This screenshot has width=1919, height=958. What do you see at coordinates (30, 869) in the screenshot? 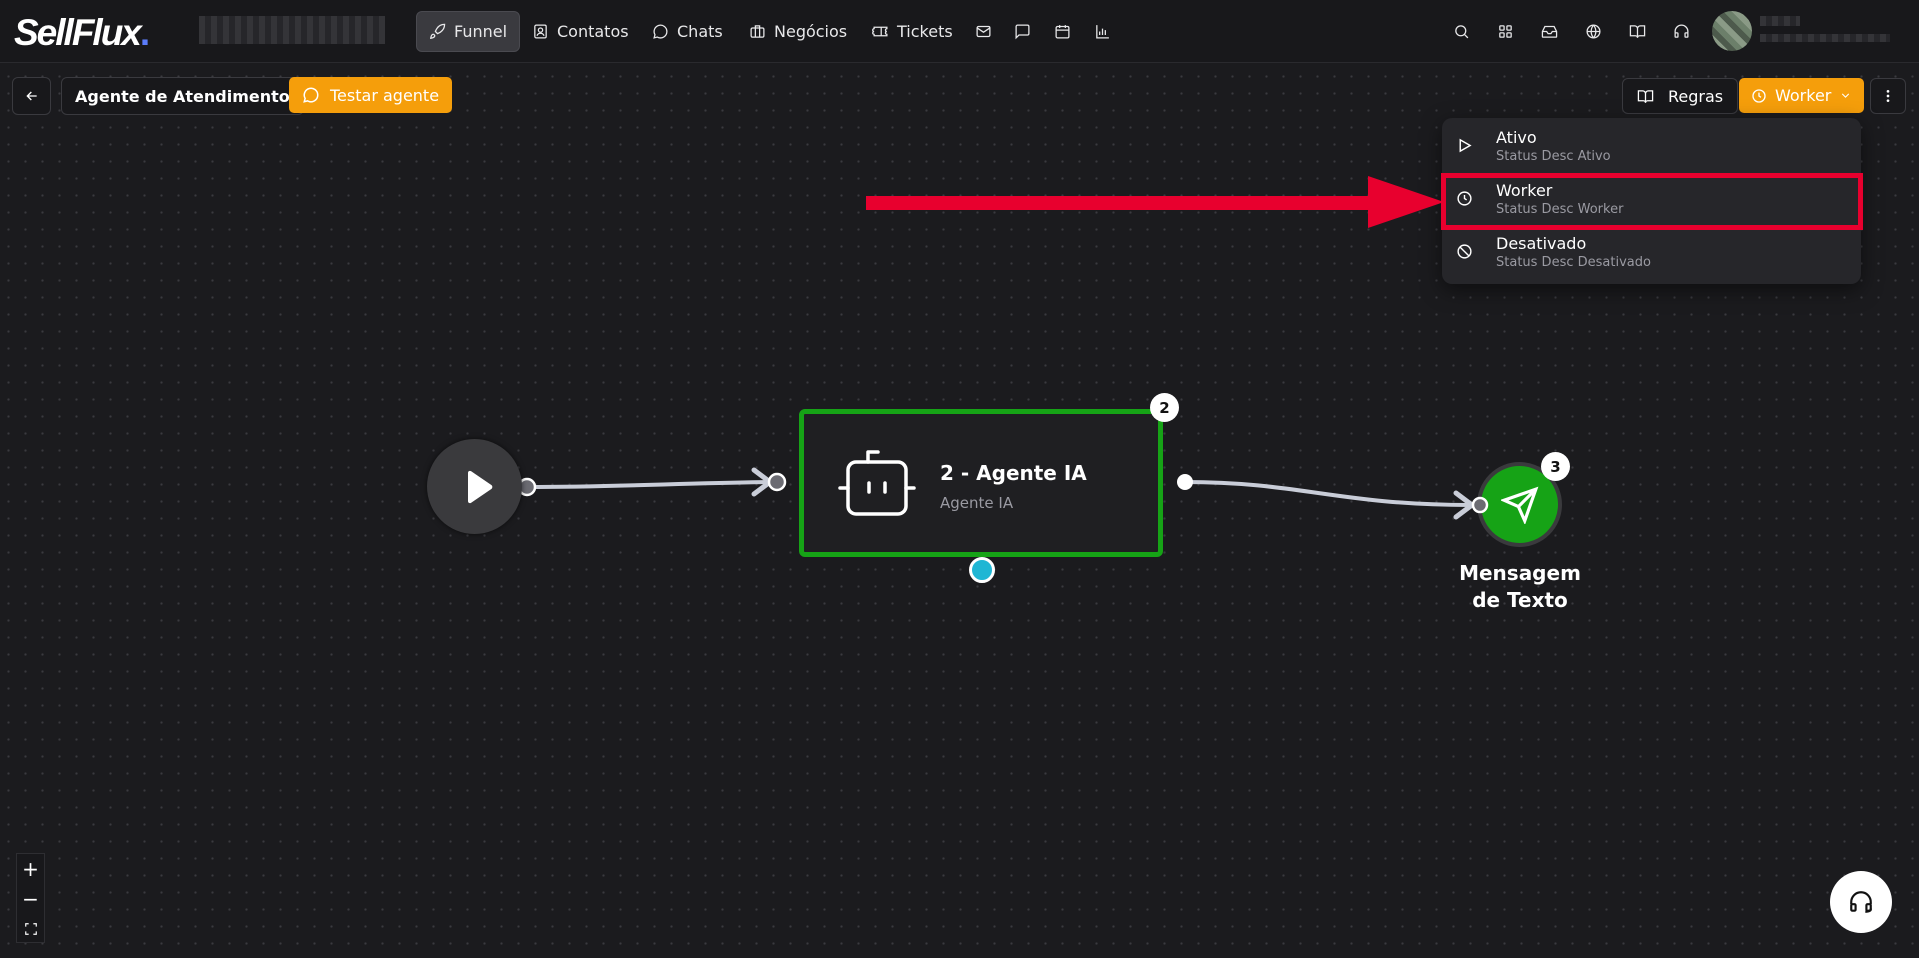
I see `zoom-in-button: +` at bounding box center [30, 869].